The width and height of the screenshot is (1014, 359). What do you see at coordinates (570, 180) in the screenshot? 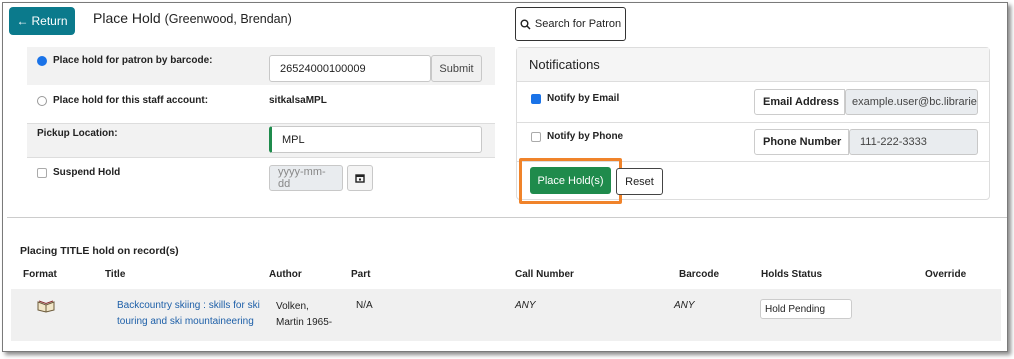
I see `place-holds-button: Place Hold(s)` at bounding box center [570, 180].